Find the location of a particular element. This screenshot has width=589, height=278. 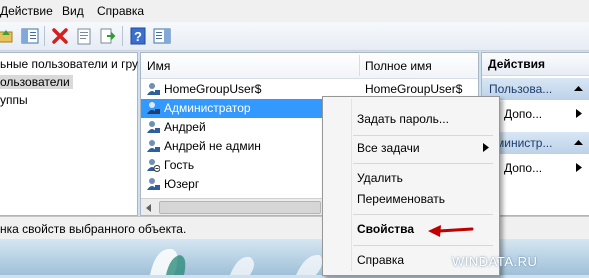

show-tree-icon is located at coordinates (30, 36).